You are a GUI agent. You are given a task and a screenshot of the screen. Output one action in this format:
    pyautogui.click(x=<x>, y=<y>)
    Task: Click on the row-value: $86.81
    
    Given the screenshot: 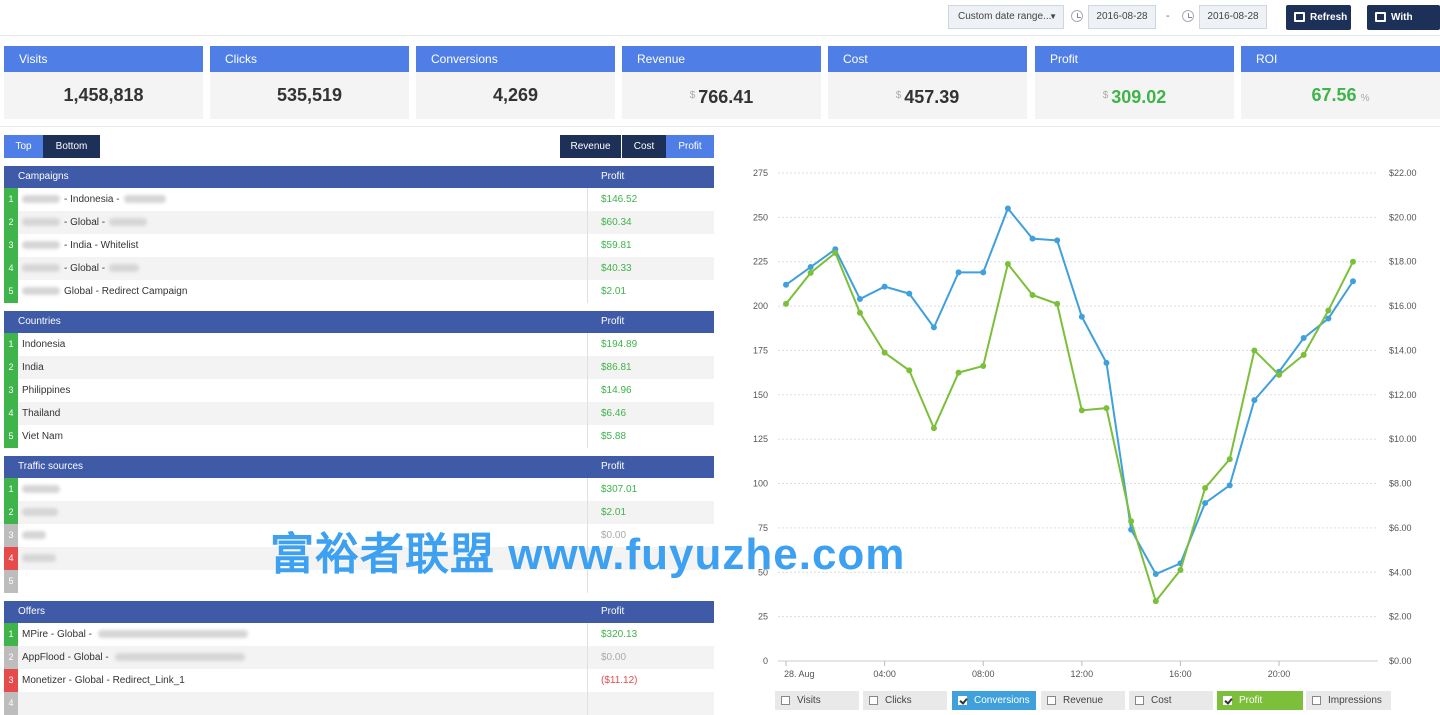 What is the action you would take?
    pyautogui.click(x=616, y=367)
    